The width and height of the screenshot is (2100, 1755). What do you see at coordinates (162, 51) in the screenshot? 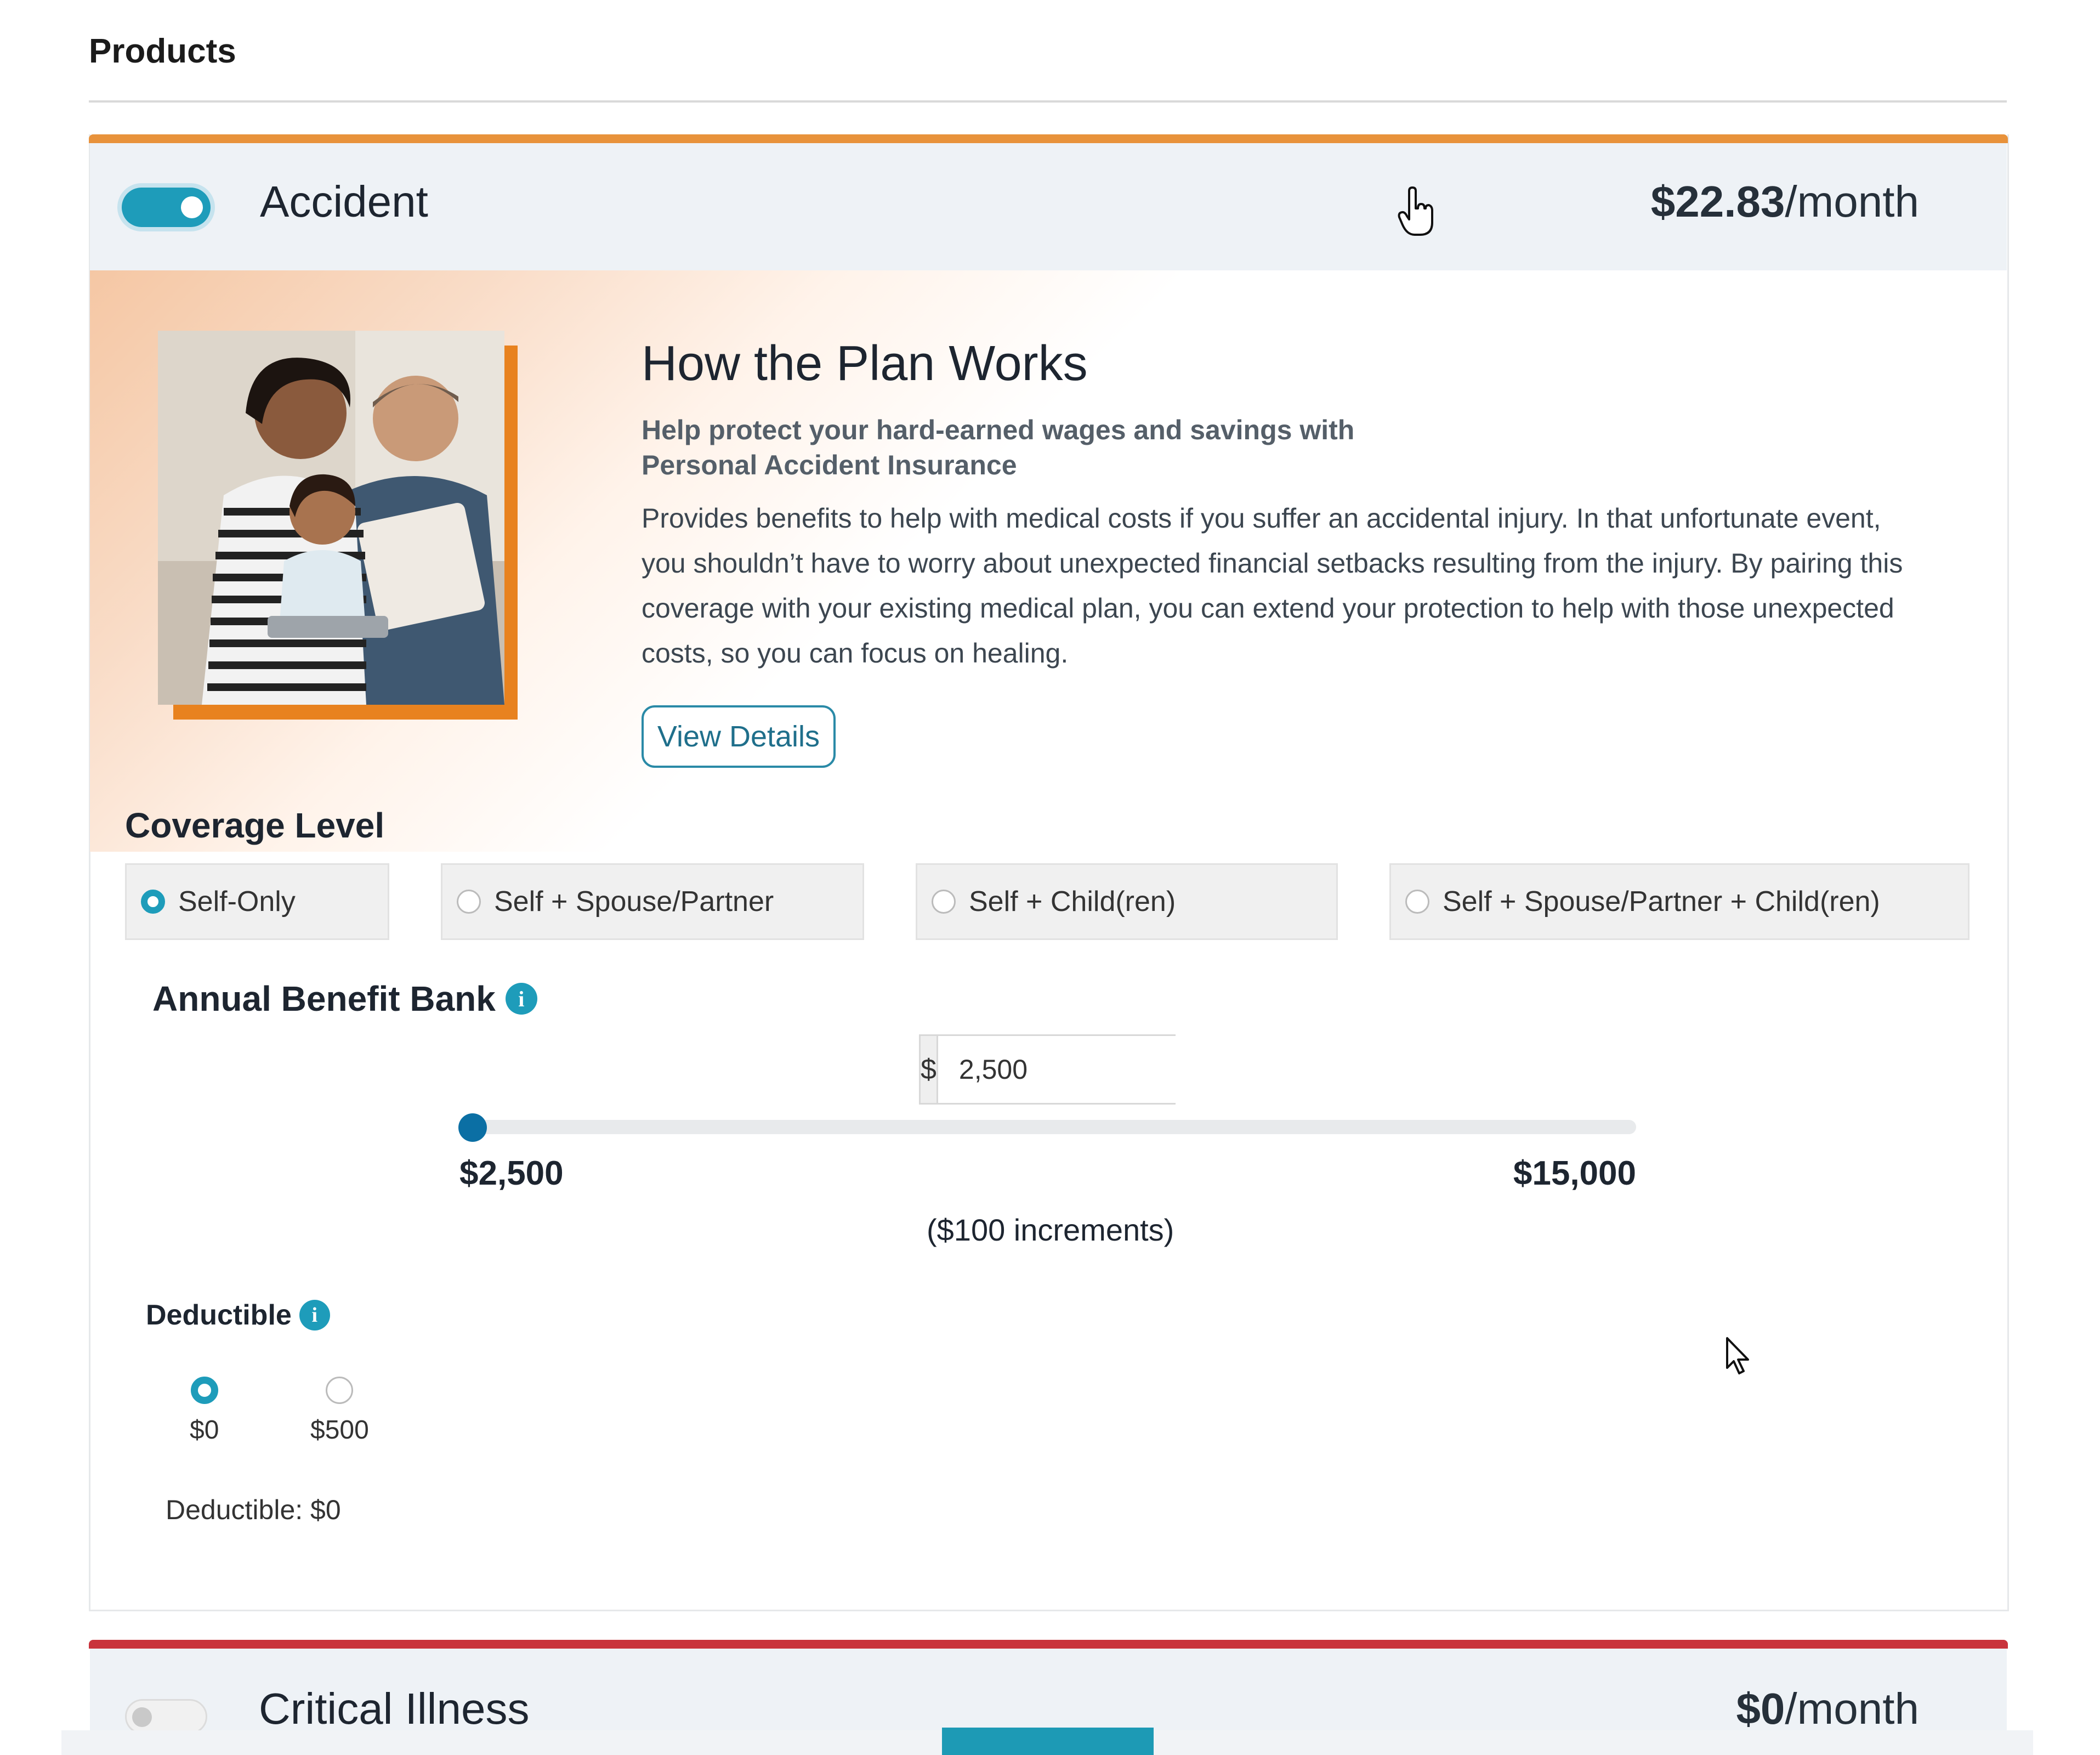
I see `page-title: Products` at bounding box center [162, 51].